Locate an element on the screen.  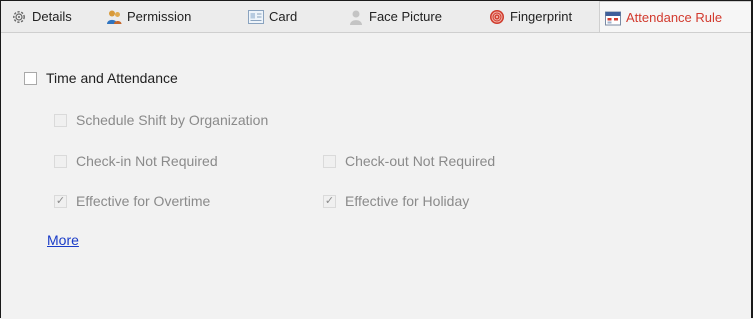
time-and-attendance-checkbox is located at coordinates (30, 78).